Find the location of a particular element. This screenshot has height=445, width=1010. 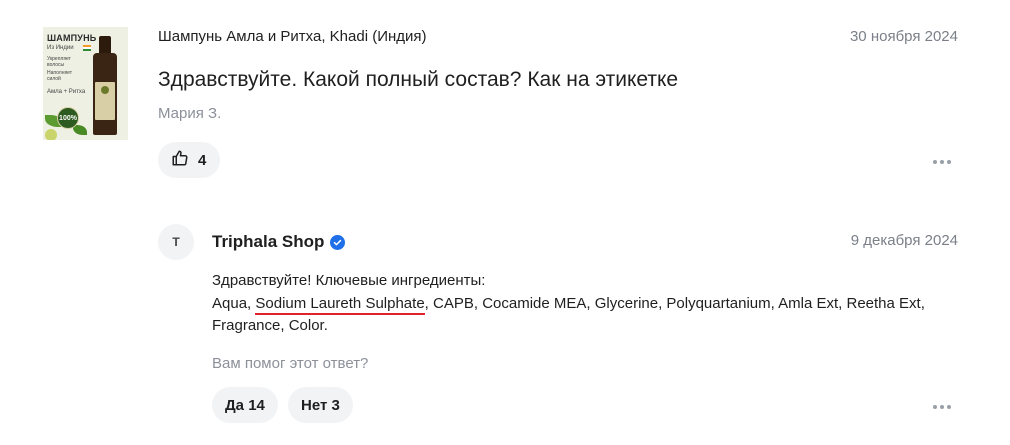

thumbnail-title: ШАМПУНЬ is located at coordinates (72, 38).